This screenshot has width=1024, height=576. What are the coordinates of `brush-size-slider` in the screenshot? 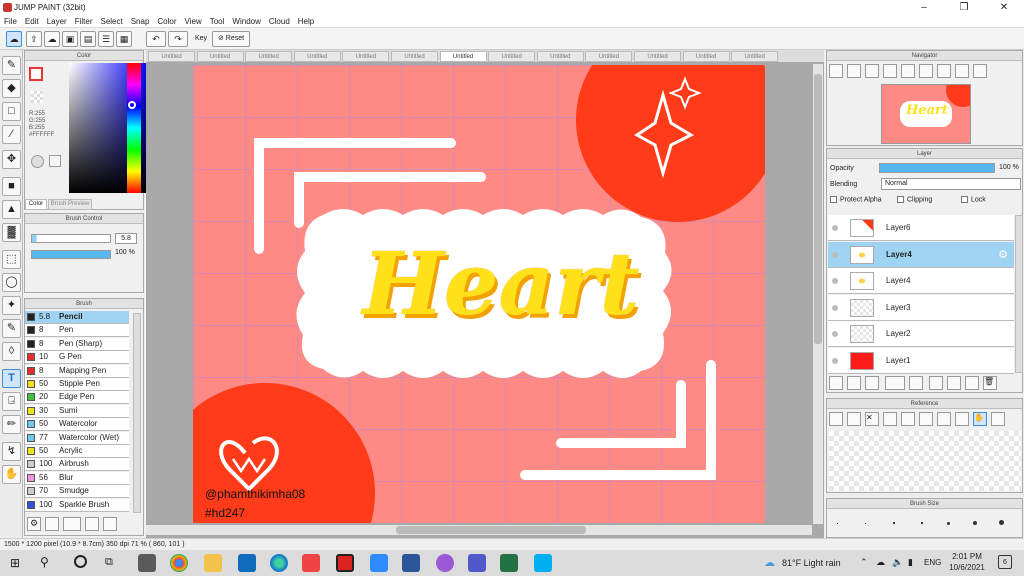 It's located at (71, 238).